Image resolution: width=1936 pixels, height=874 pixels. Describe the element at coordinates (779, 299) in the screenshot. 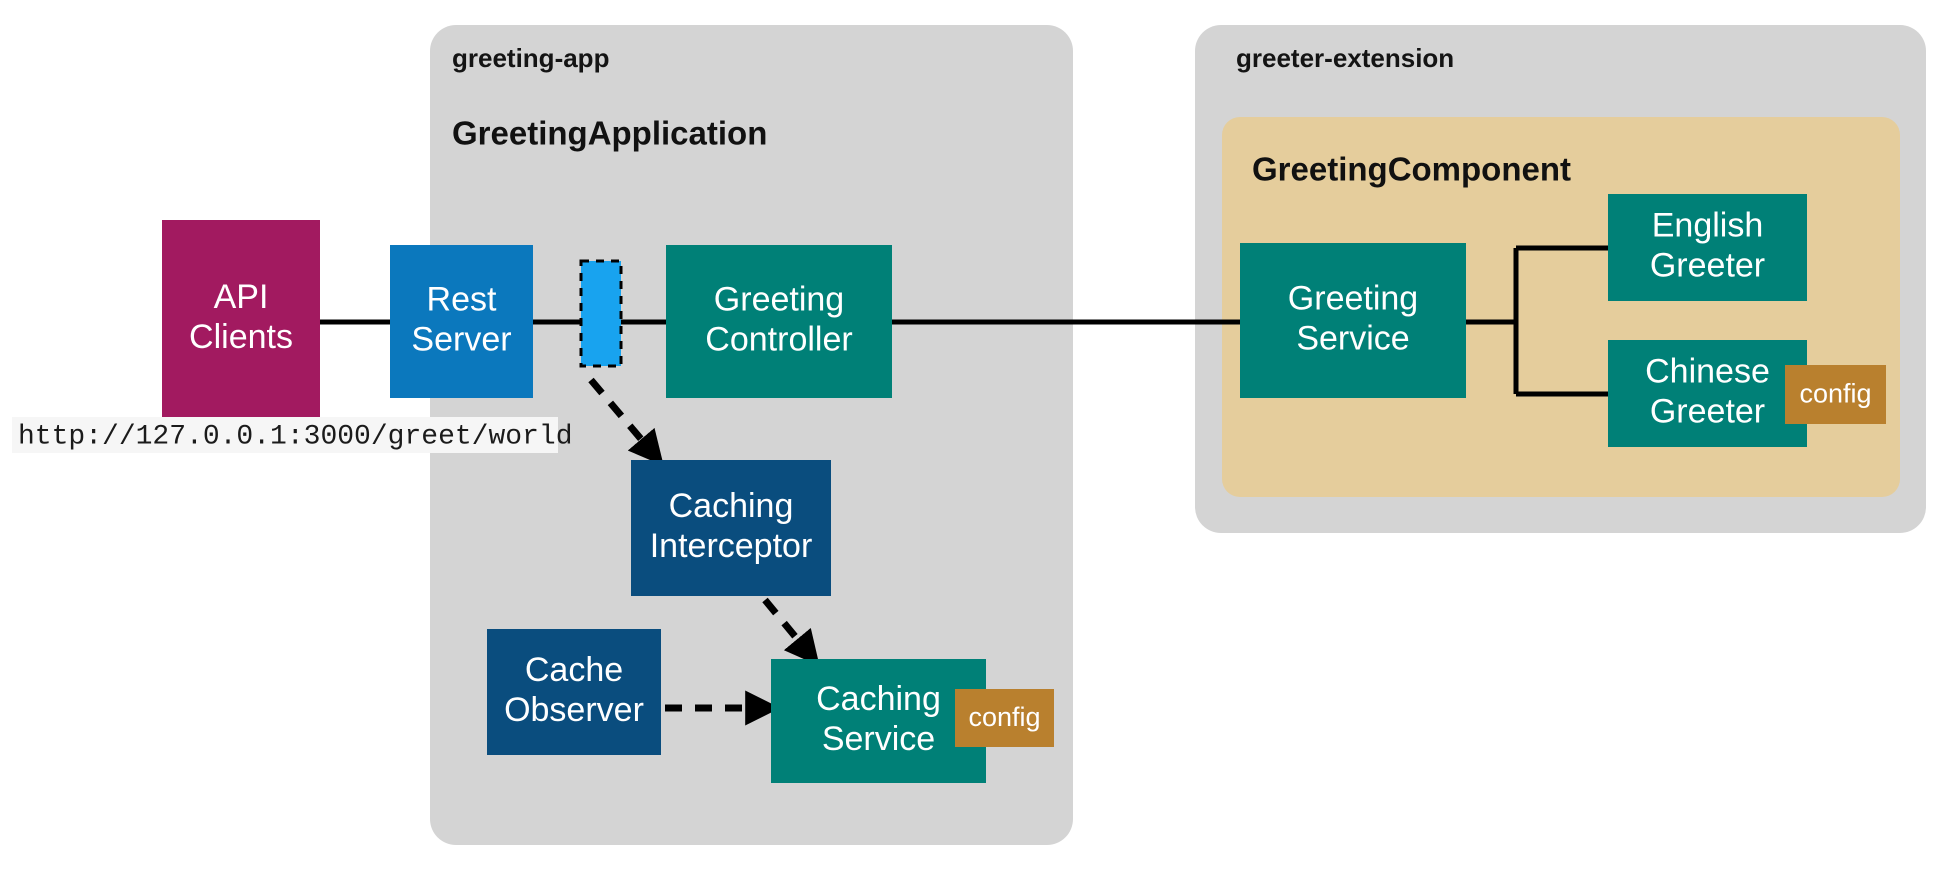

I see `greeting-controller-node-label-line-0: Greeting` at that location.